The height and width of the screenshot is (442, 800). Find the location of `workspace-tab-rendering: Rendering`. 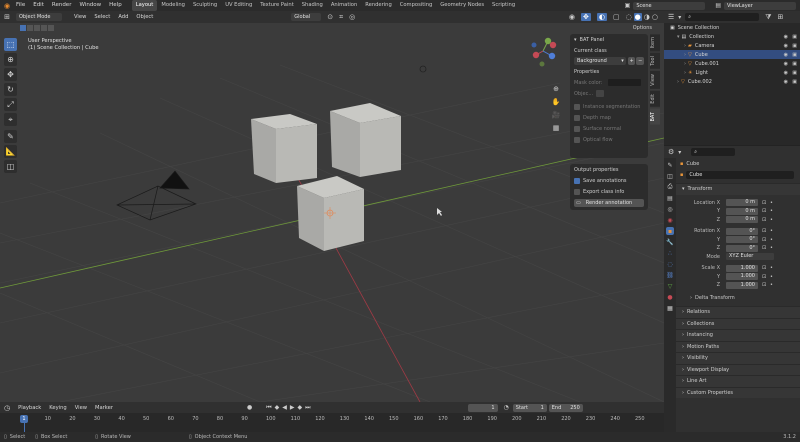

workspace-tab-rendering: Rendering is located at coordinates (378, 5).